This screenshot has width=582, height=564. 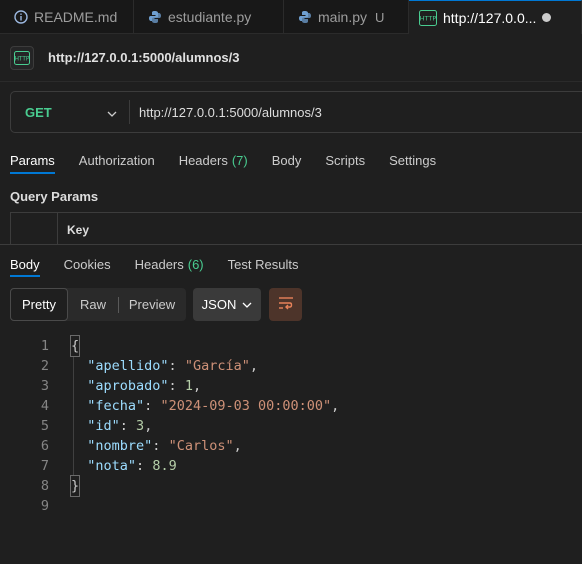 I want to click on view-mode-toggle: Pretty Raw Preview, so click(x=98, y=304).